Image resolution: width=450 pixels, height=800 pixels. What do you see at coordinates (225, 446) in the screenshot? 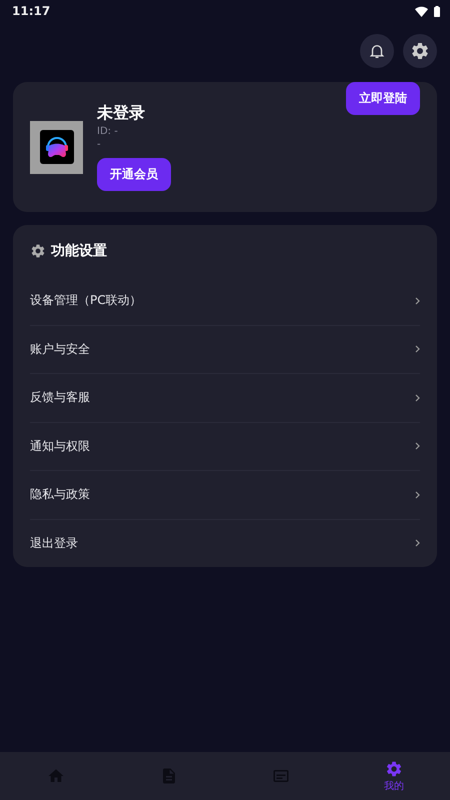
I see `settings-item: 通知与权限` at bounding box center [225, 446].